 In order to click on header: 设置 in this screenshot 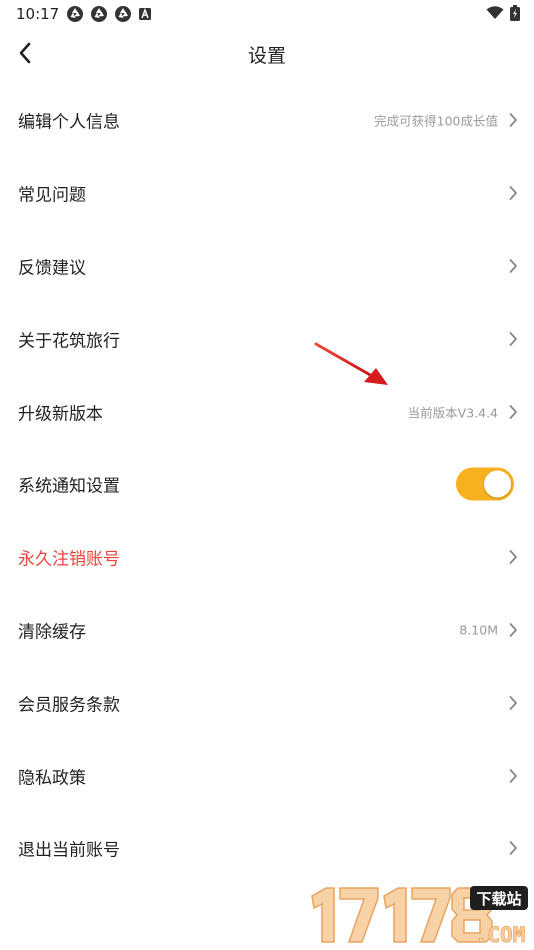, I will do `click(267, 54)`.